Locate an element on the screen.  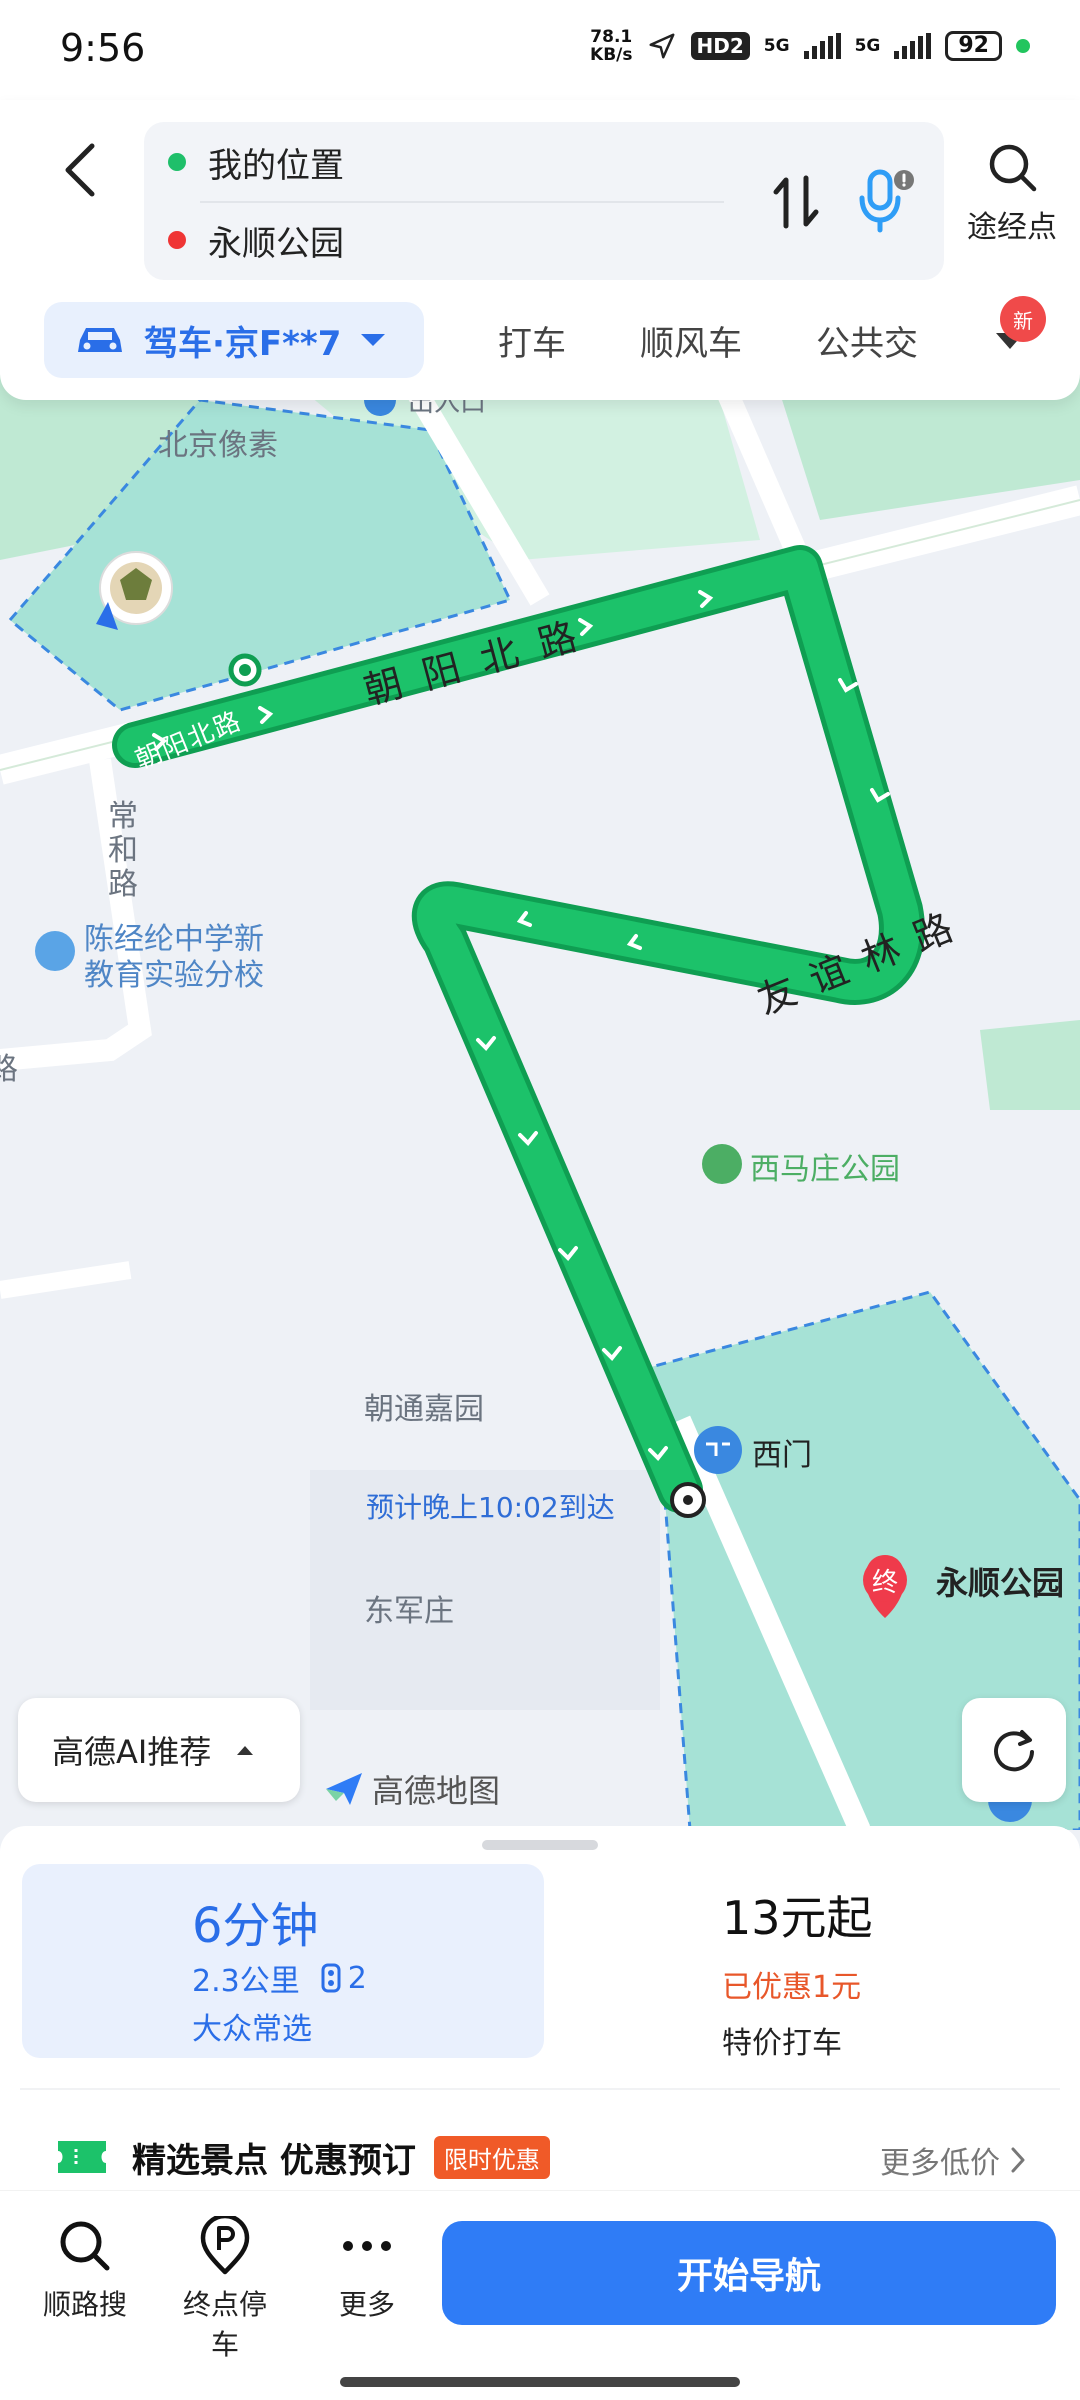
amap-logo-text: 高德地图 is located at coordinates (436, 1791).